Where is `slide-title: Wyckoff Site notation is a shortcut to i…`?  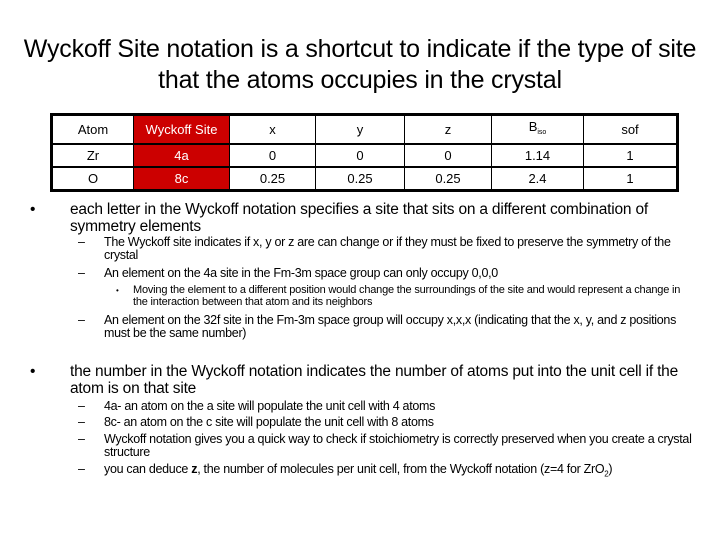
slide-title: Wyckoff Site notation is a shortcut to i… is located at coordinates (360, 64).